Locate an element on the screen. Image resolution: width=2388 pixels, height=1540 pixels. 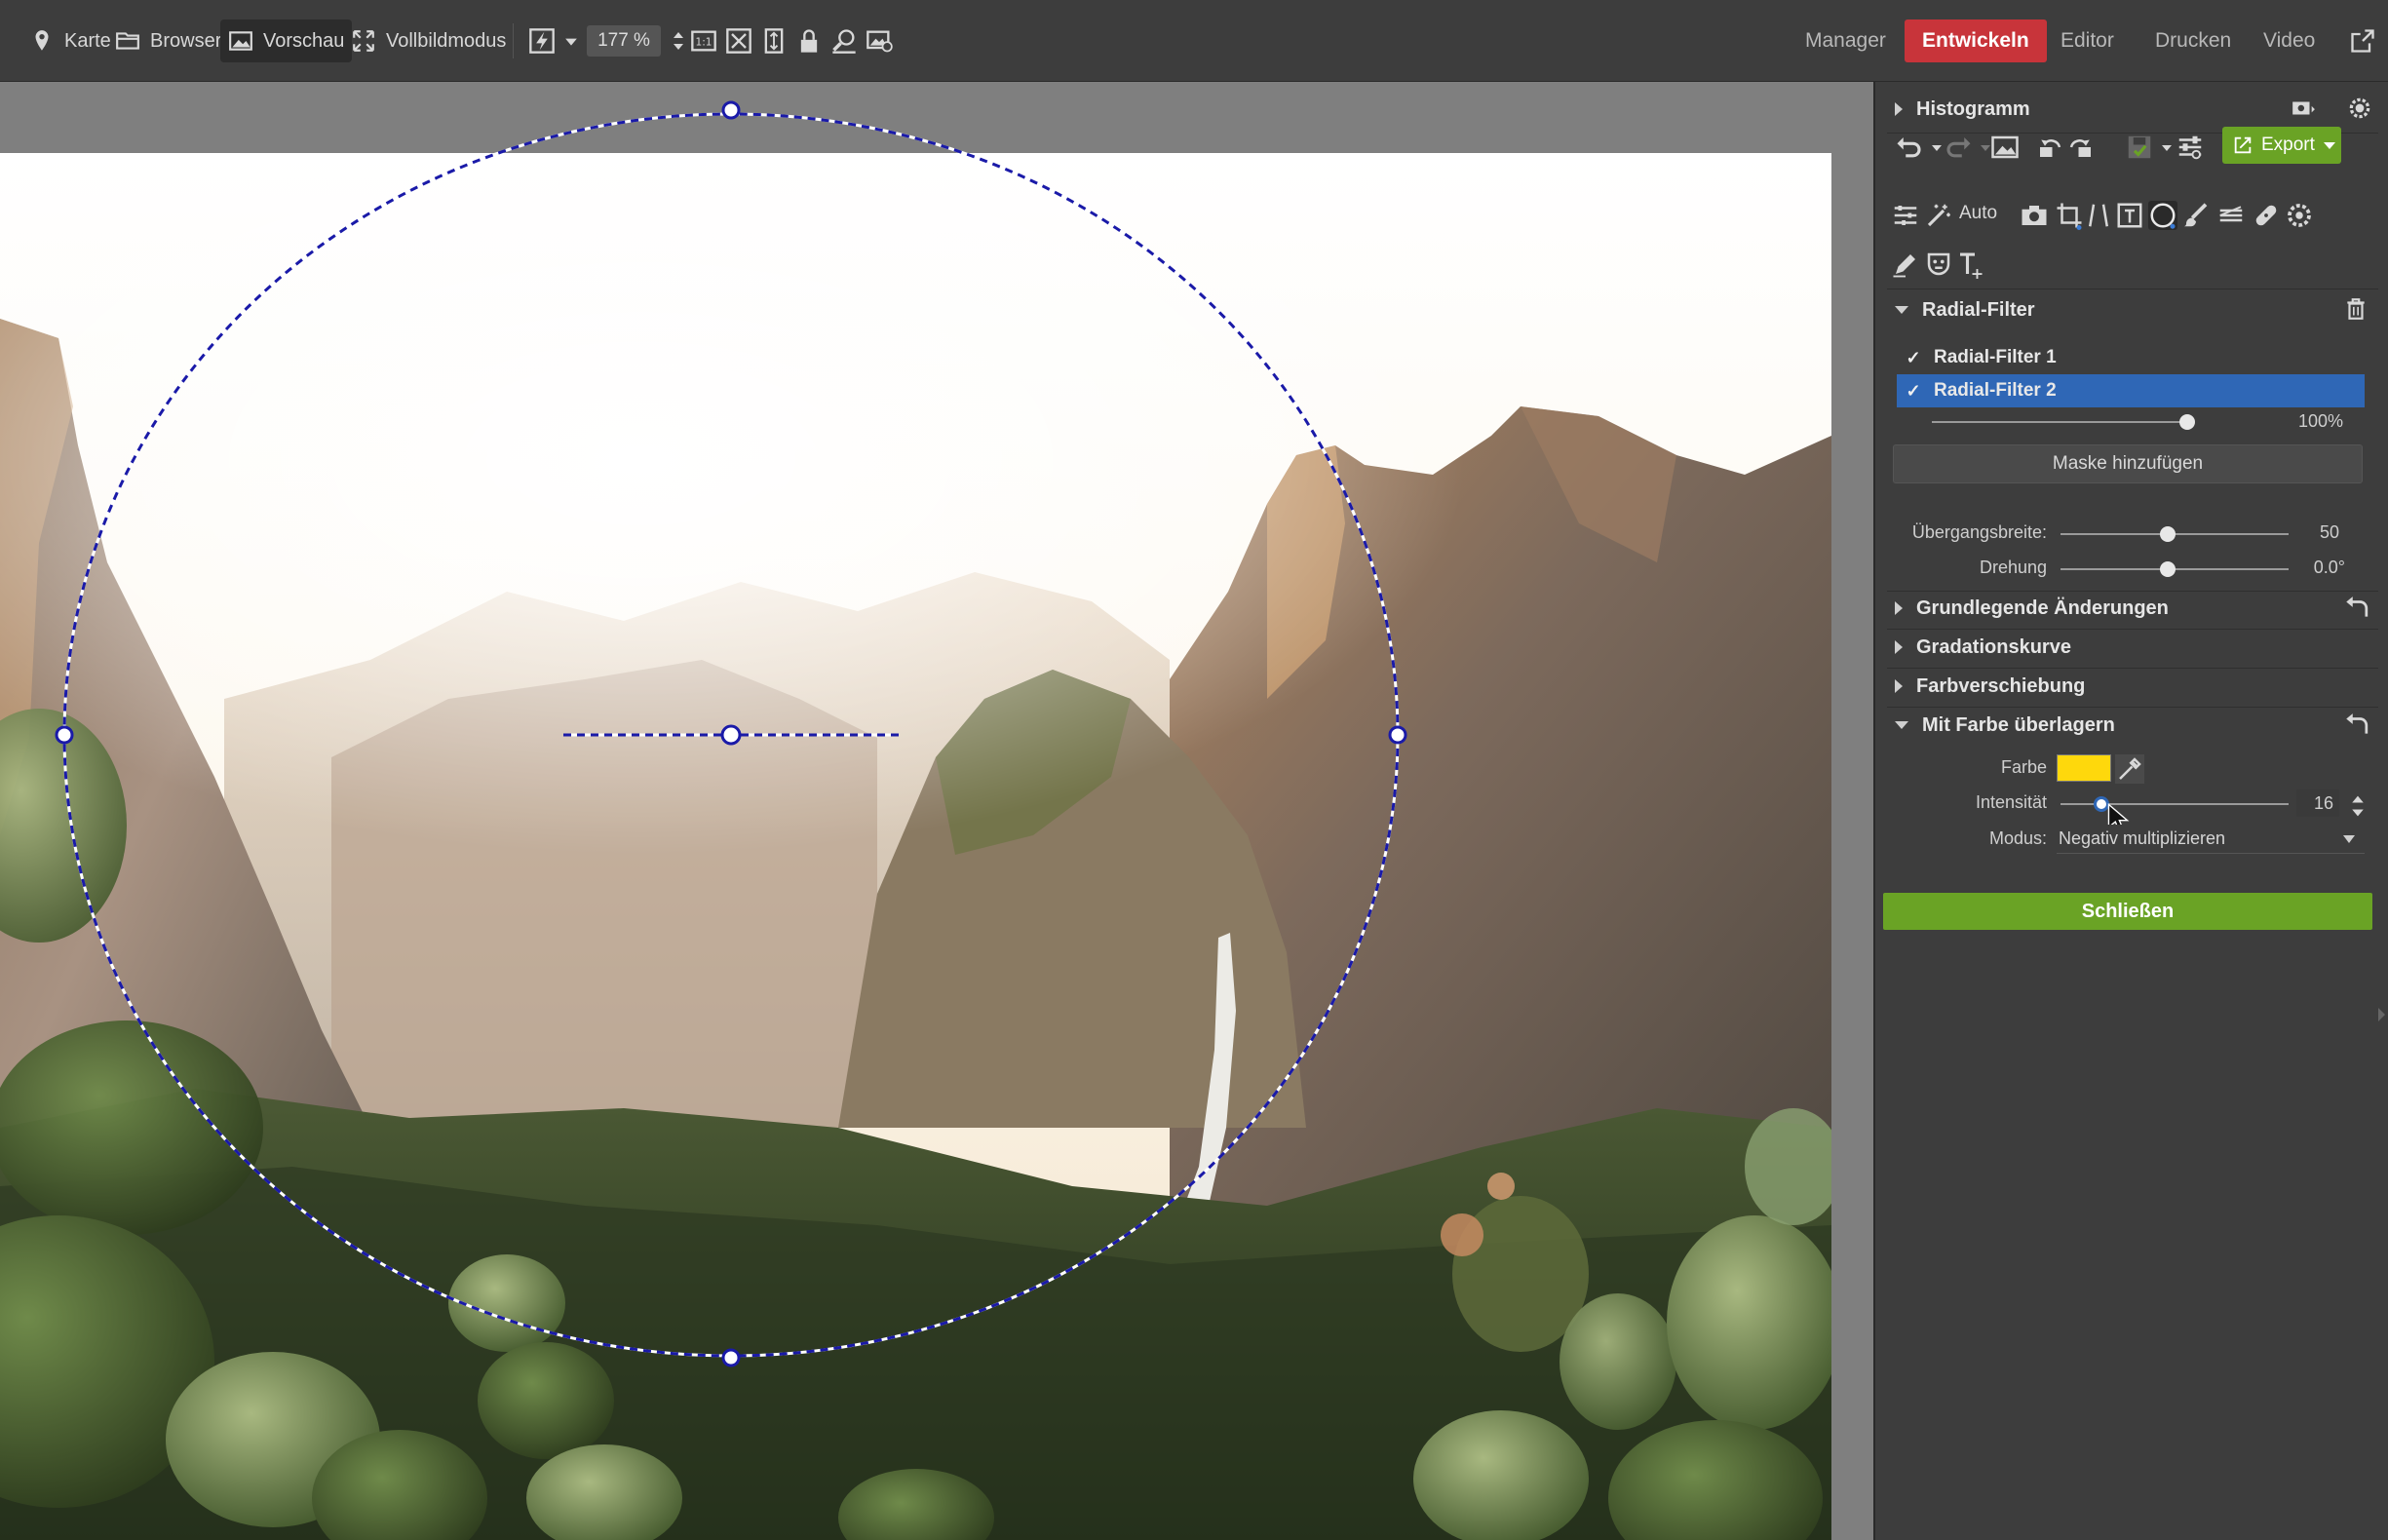
export-dropdown is located at coordinates (2329, 145).